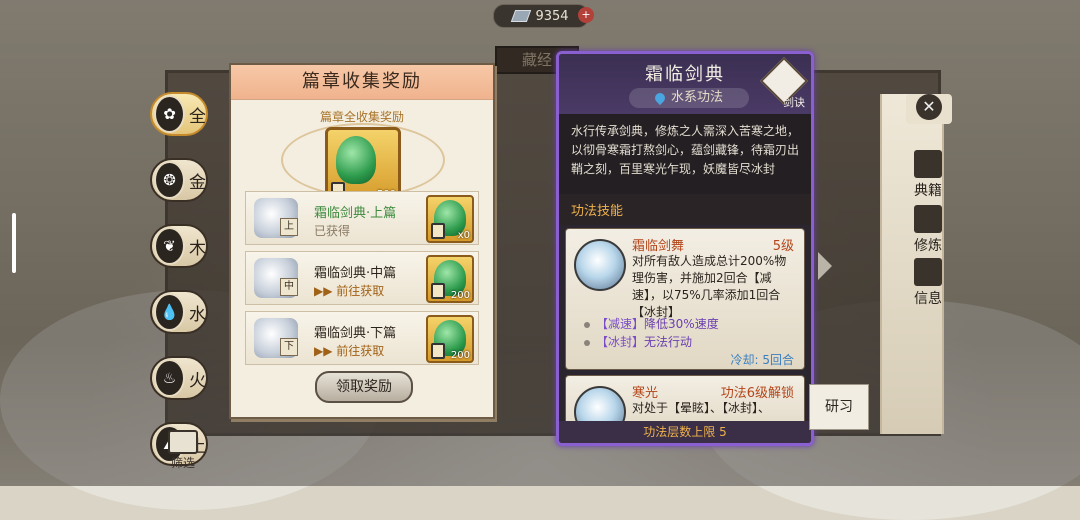 Image resolution: width=1080 pixels, height=520 pixels. I want to click on buff-line: 【减速】降低30%速度, so click(651, 323).